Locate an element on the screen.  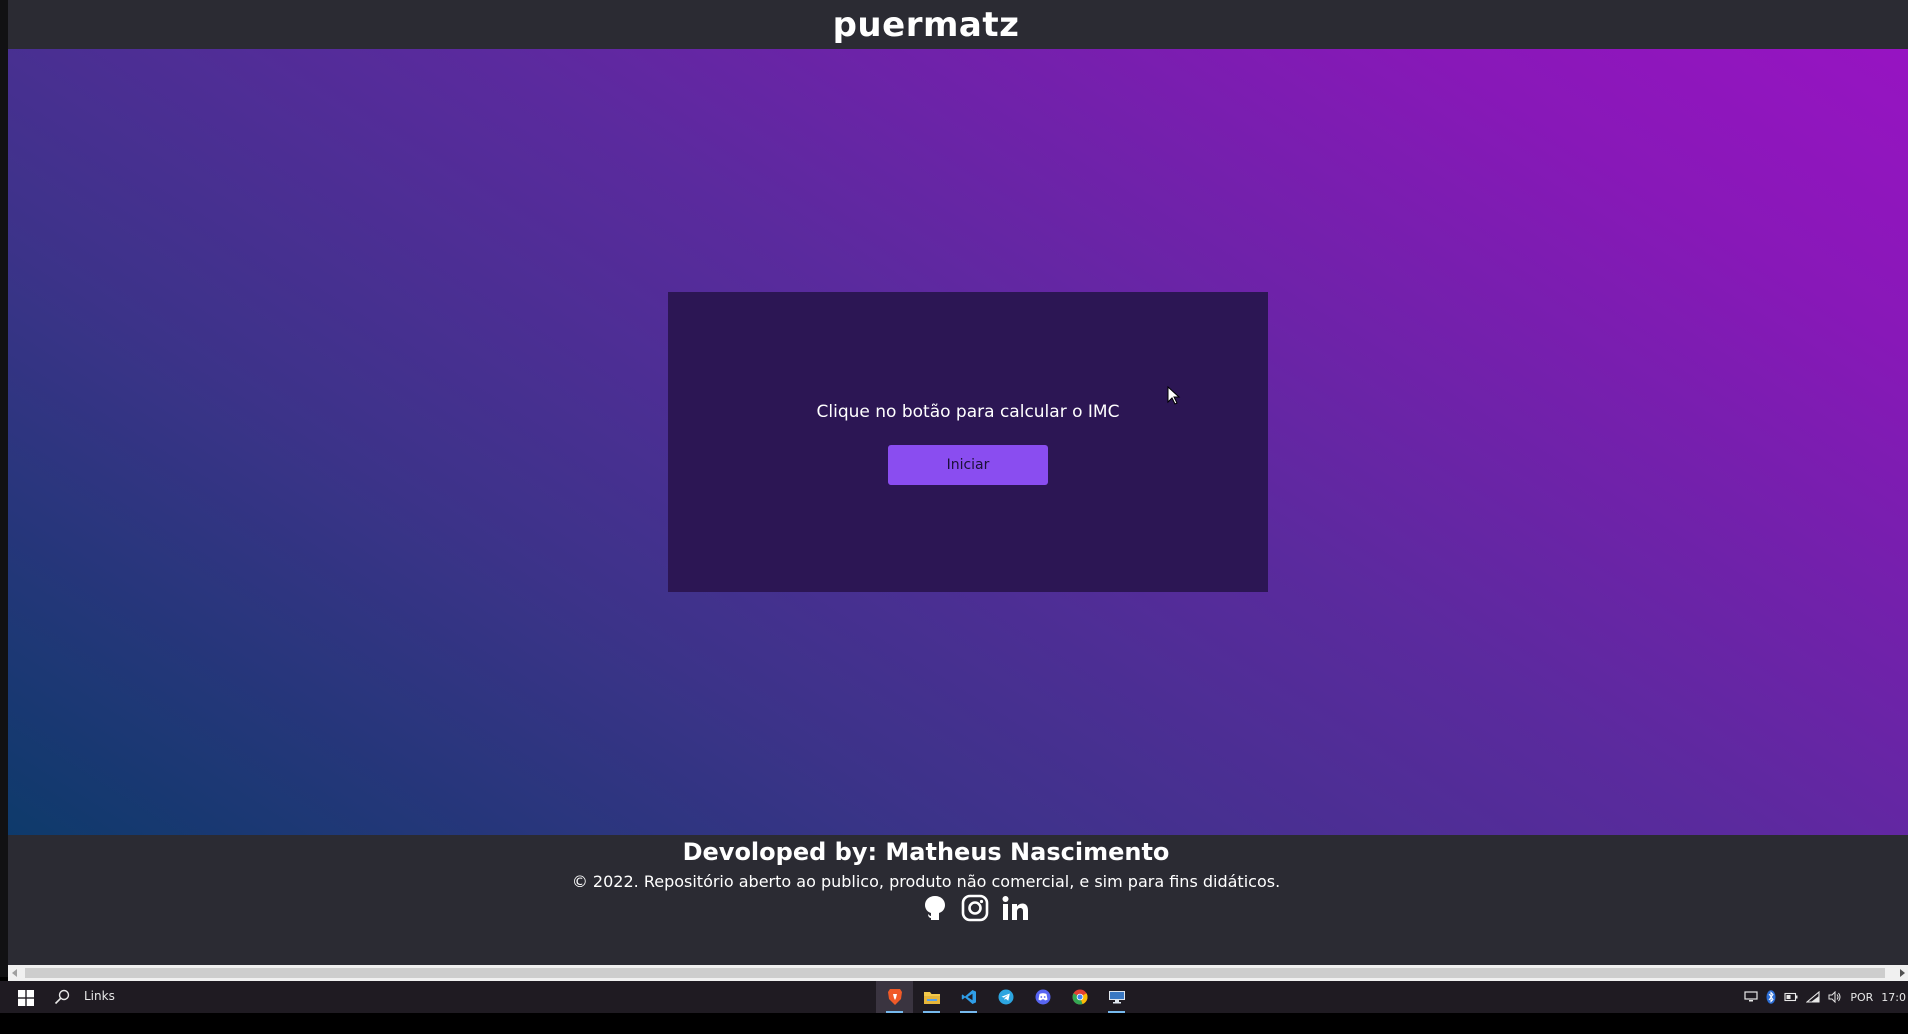
remote-desktop-icon is located at coordinates (1116, 997).